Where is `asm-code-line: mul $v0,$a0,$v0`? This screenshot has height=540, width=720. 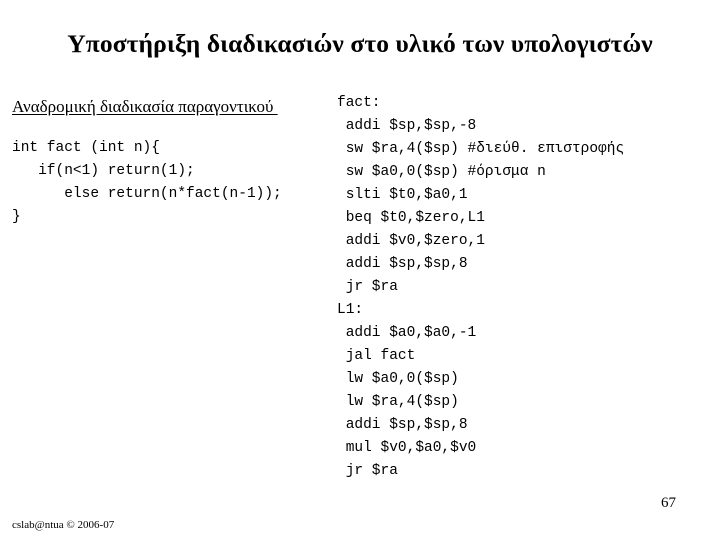 asm-code-line: mul $v0,$a0,$v0 is located at coordinates (407, 448).